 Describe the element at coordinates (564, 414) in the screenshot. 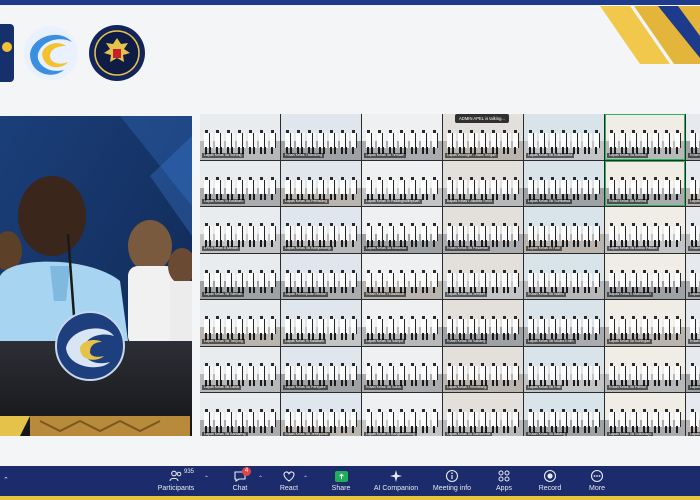

I see `participant-tile: Rutan Kelas IIB Batang` at that location.